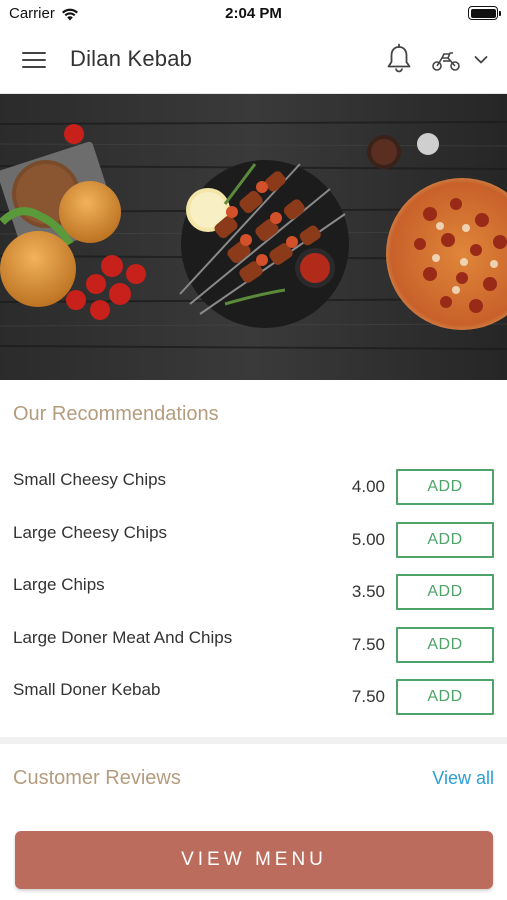  I want to click on list-item: Large Doner Meat And Chips 7.50 ADD, so click(253, 644).